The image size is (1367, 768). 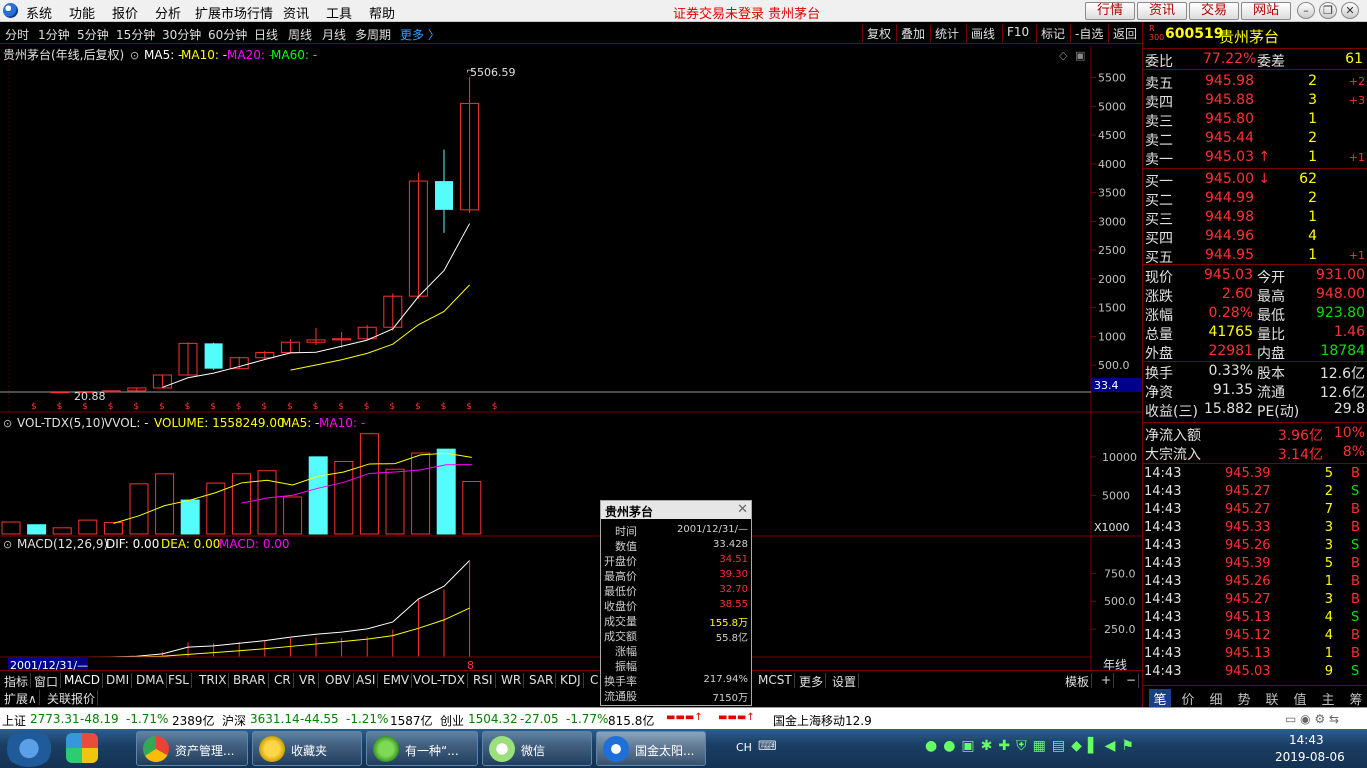 I want to click on start-button-icon, so click(x=29, y=748).